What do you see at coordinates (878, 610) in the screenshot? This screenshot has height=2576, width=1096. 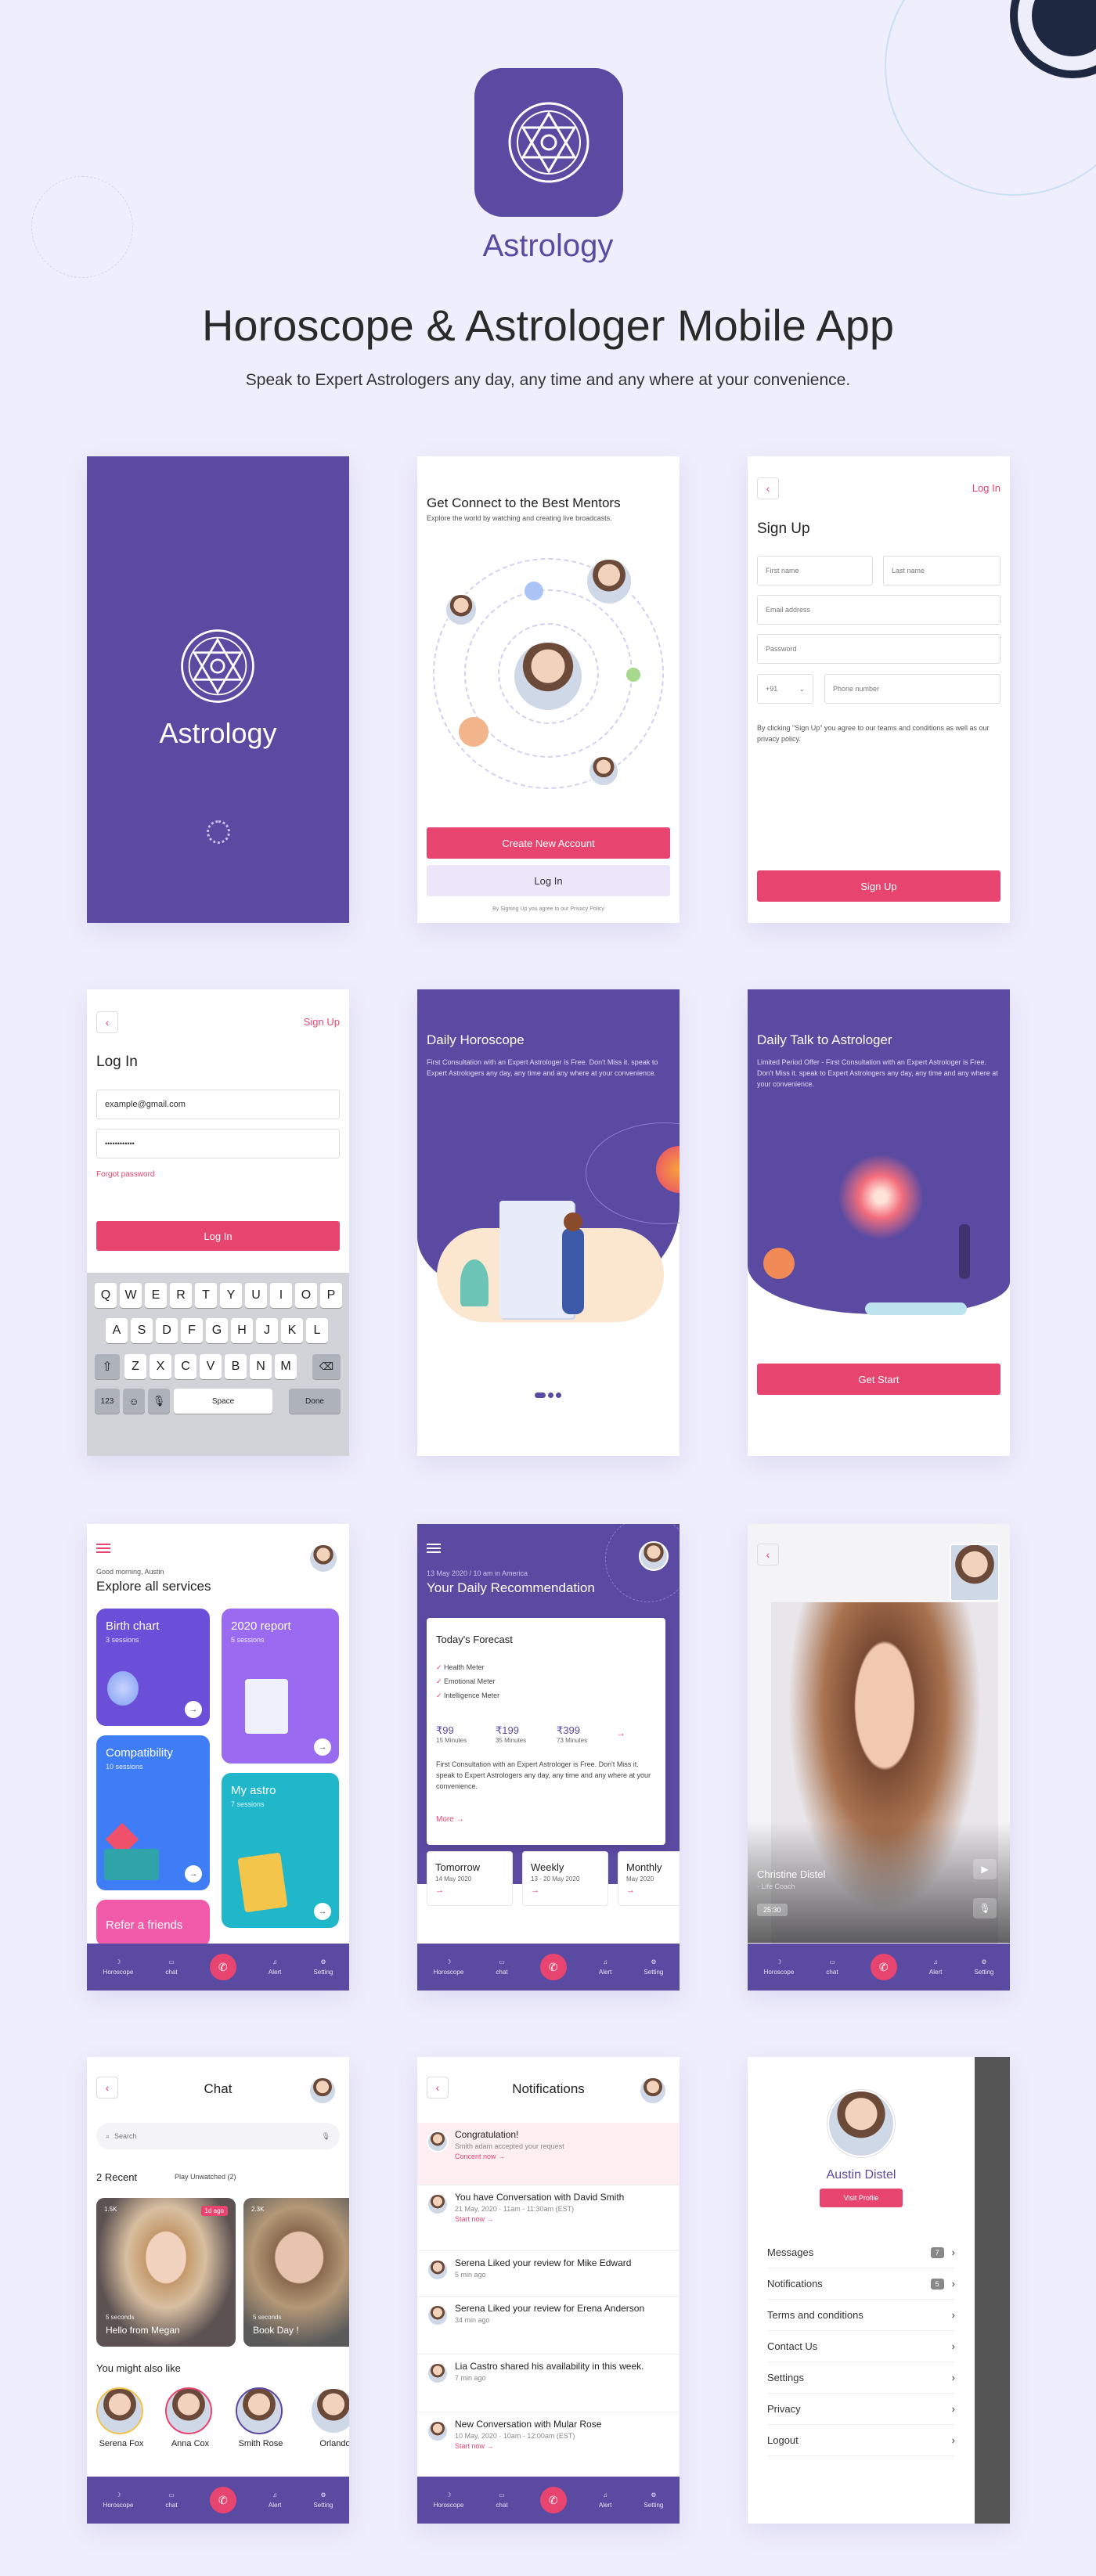 I see `email-field: Email address` at bounding box center [878, 610].